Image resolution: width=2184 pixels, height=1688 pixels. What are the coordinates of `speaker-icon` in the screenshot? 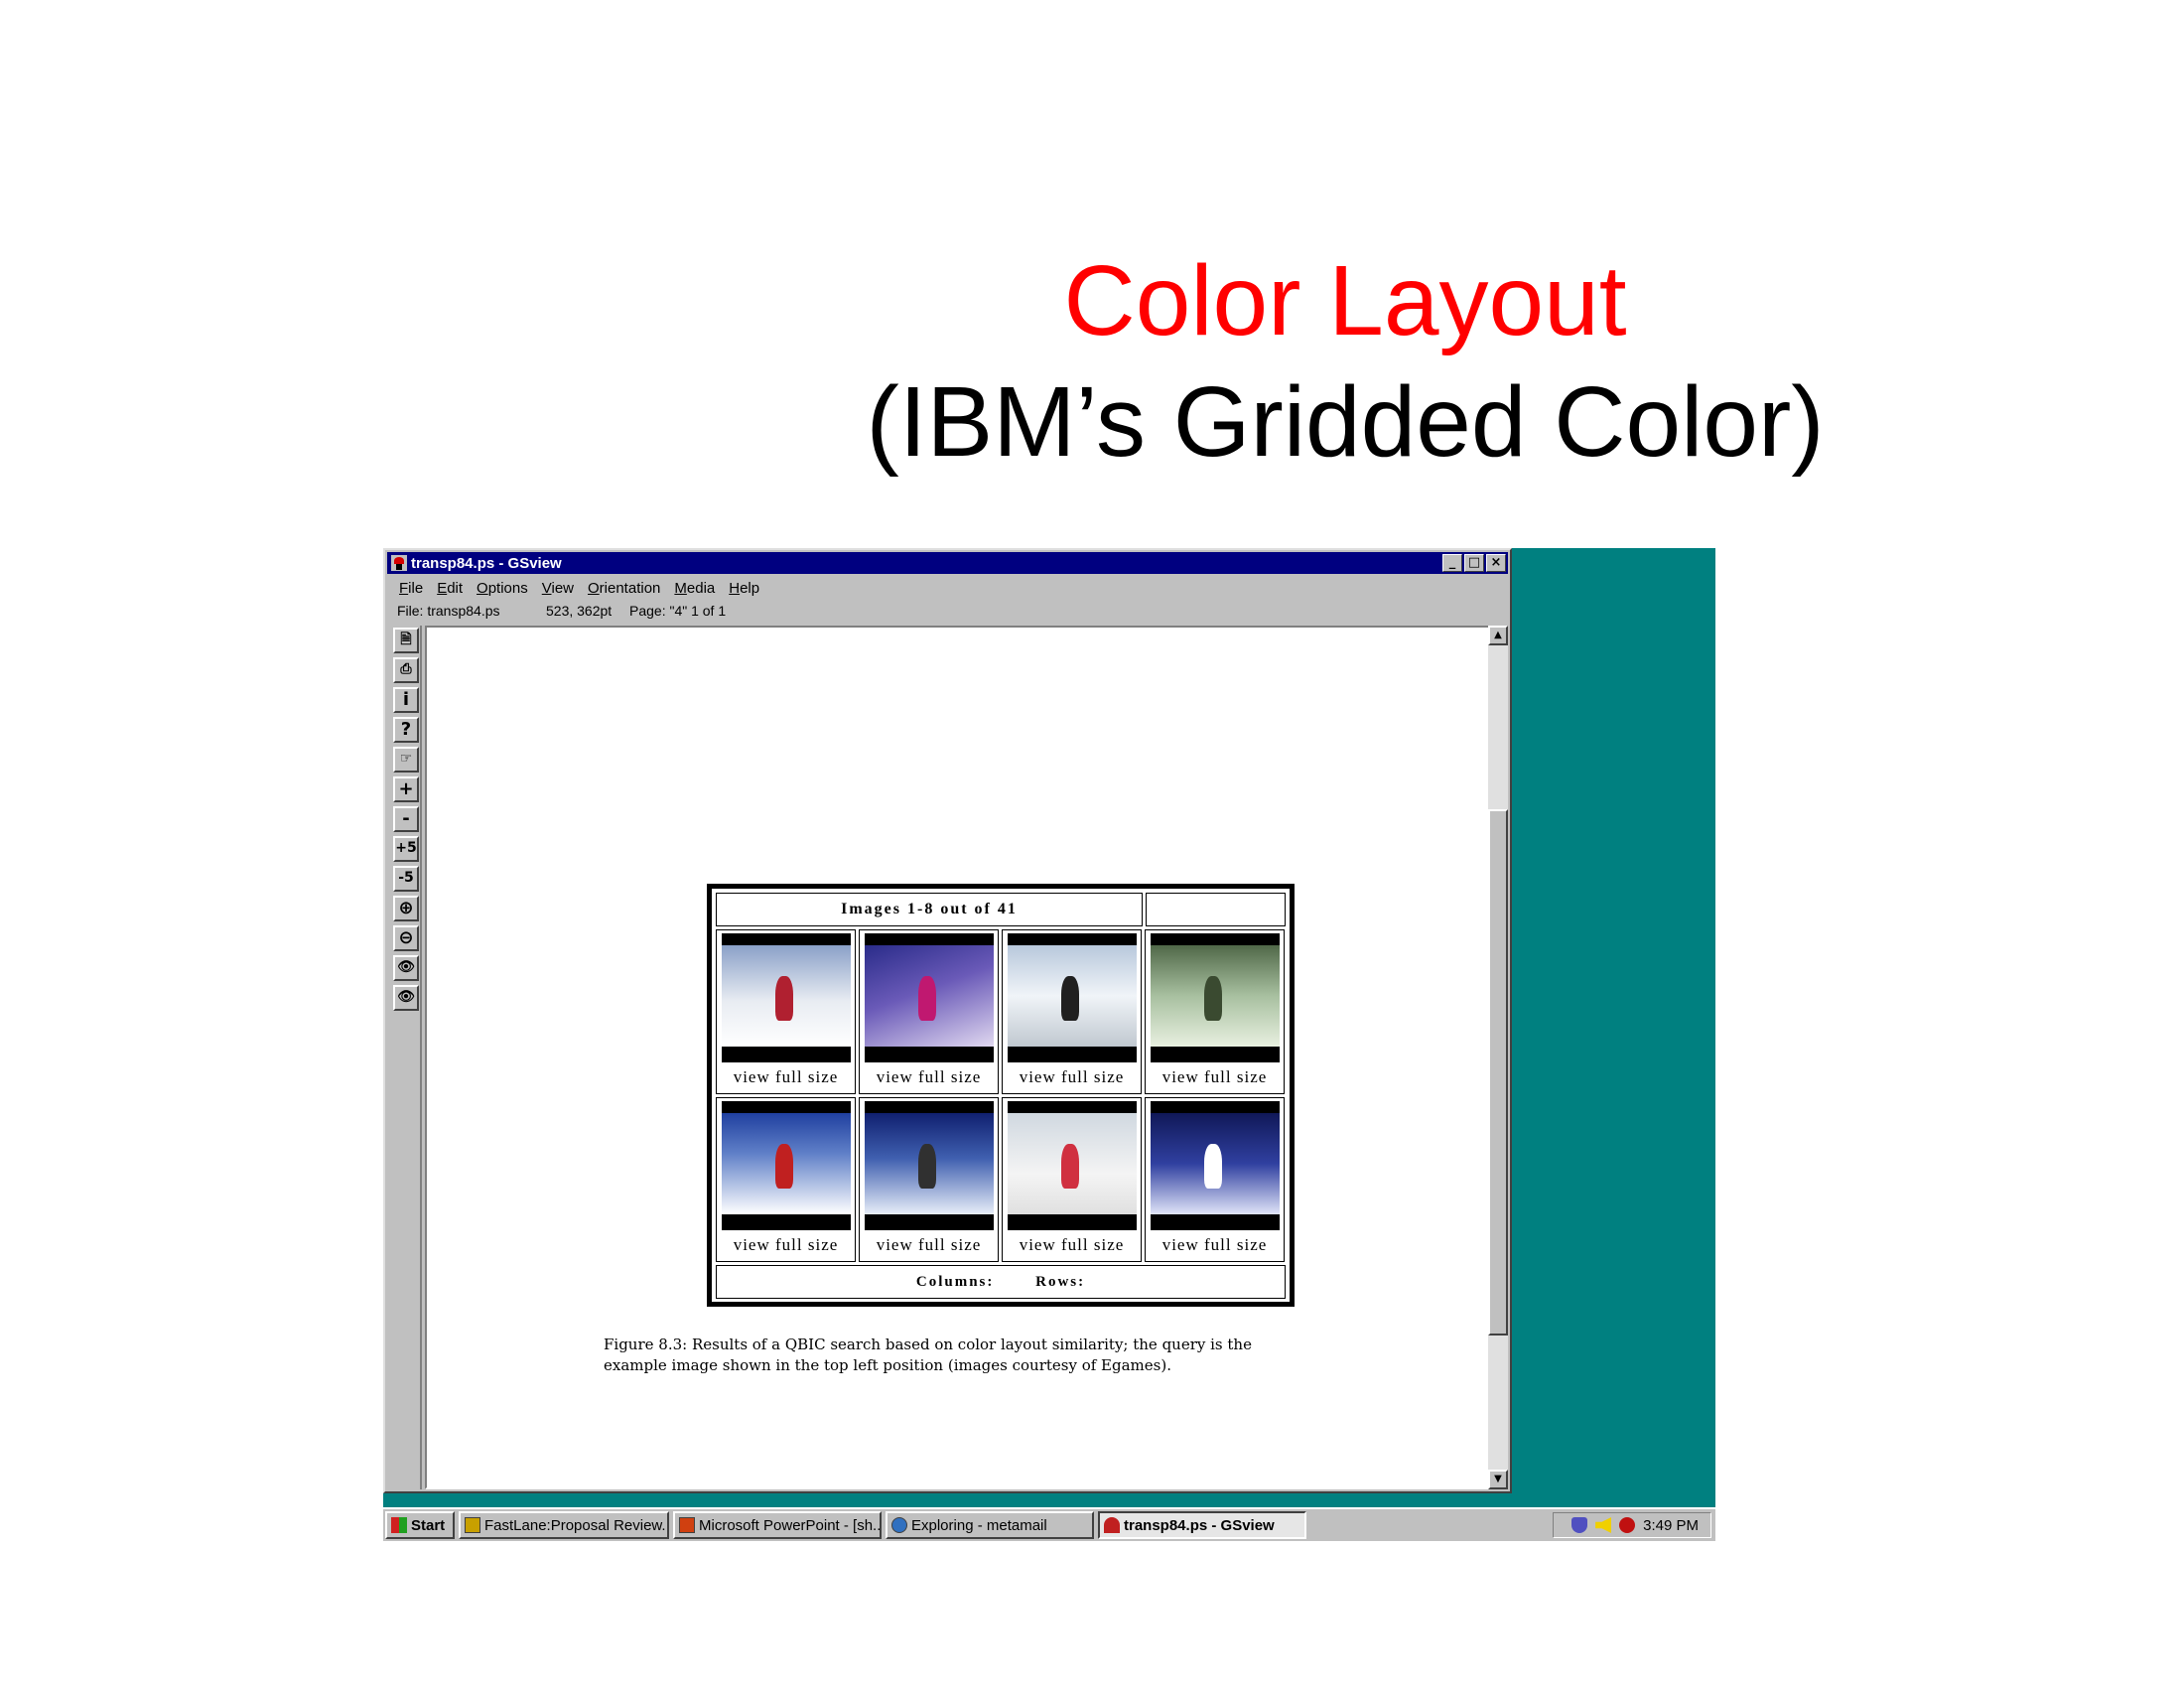 It's located at (1603, 1525).